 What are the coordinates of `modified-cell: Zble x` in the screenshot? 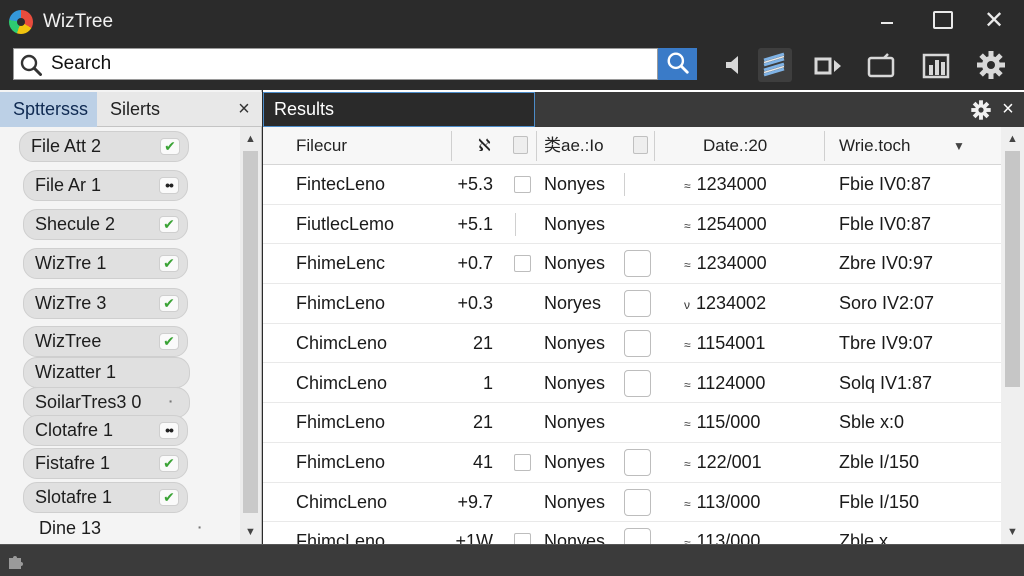 It's located at (864, 537).